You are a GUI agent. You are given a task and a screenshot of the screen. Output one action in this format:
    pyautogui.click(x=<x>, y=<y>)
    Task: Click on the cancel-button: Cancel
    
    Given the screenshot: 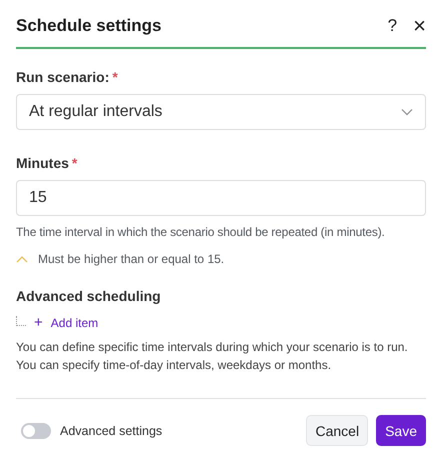 What is the action you would take?
    pyautogui.click(x=337, y=430)
    